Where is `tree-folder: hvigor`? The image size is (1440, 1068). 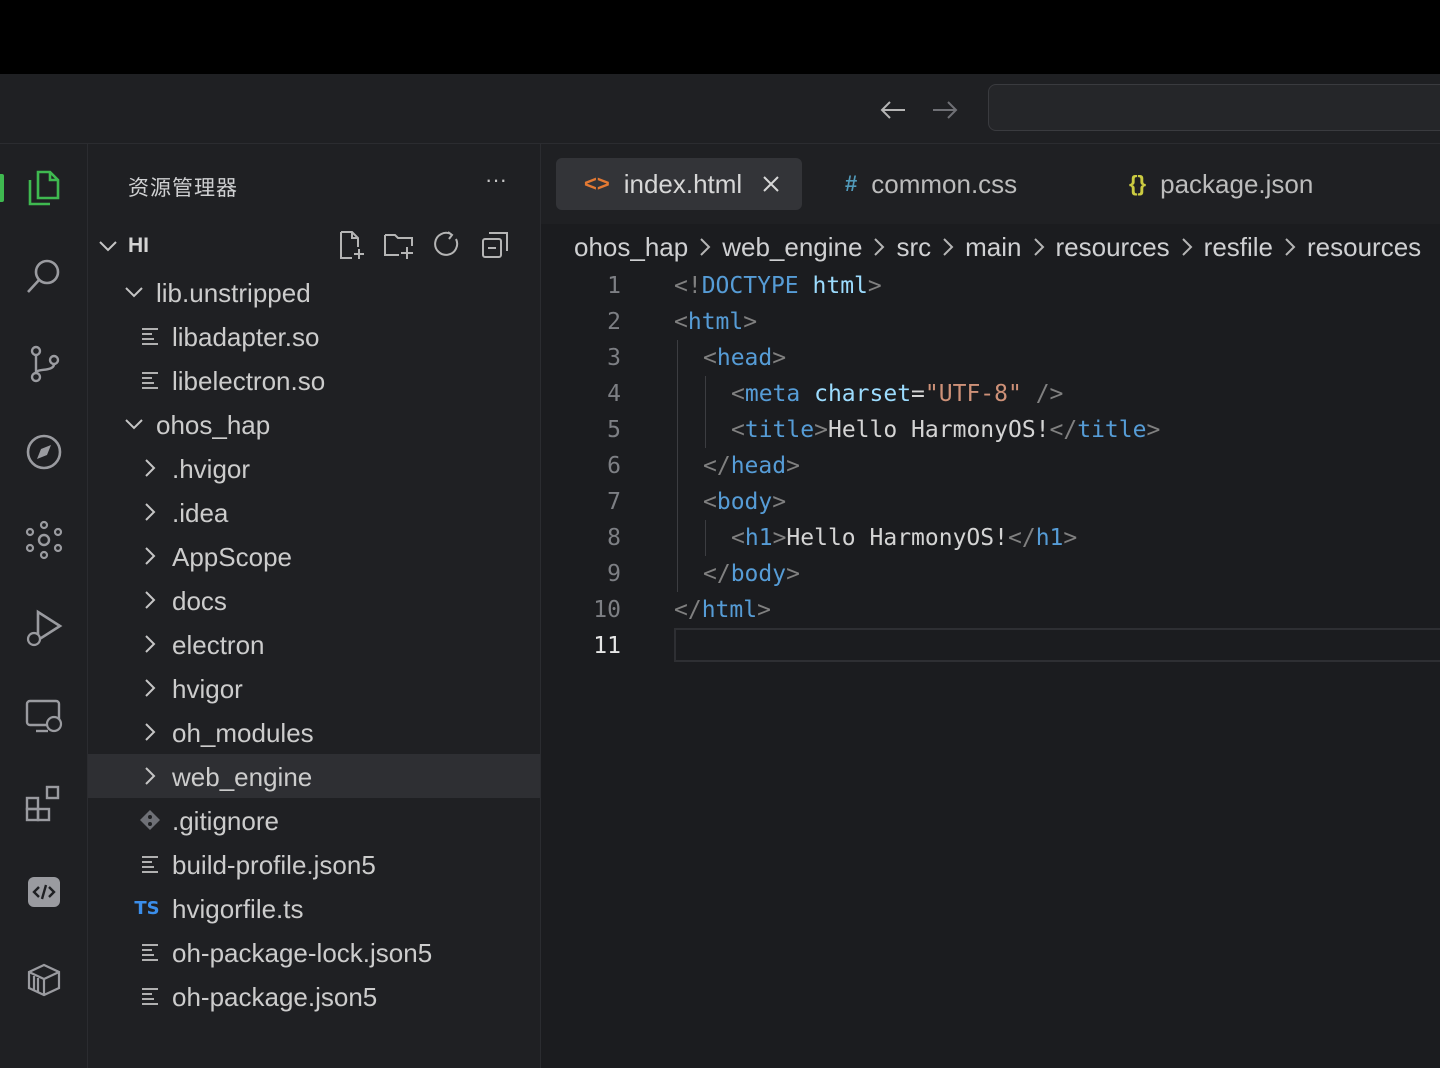
tree-folder: hvigor is located at coordinates (314, 688).